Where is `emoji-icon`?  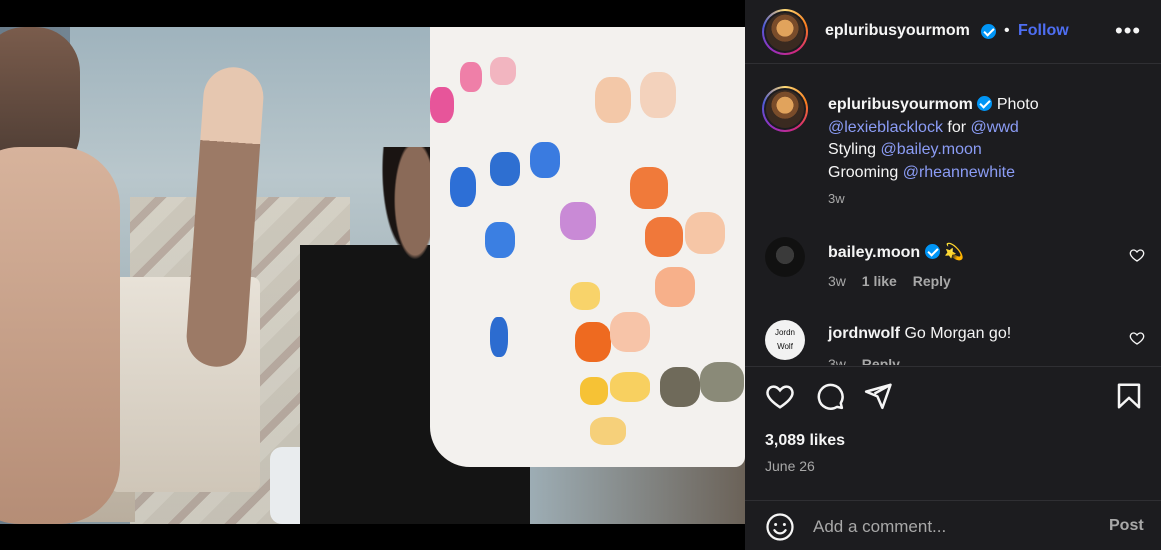 emoji-icon is located at coordinates (780, 527).